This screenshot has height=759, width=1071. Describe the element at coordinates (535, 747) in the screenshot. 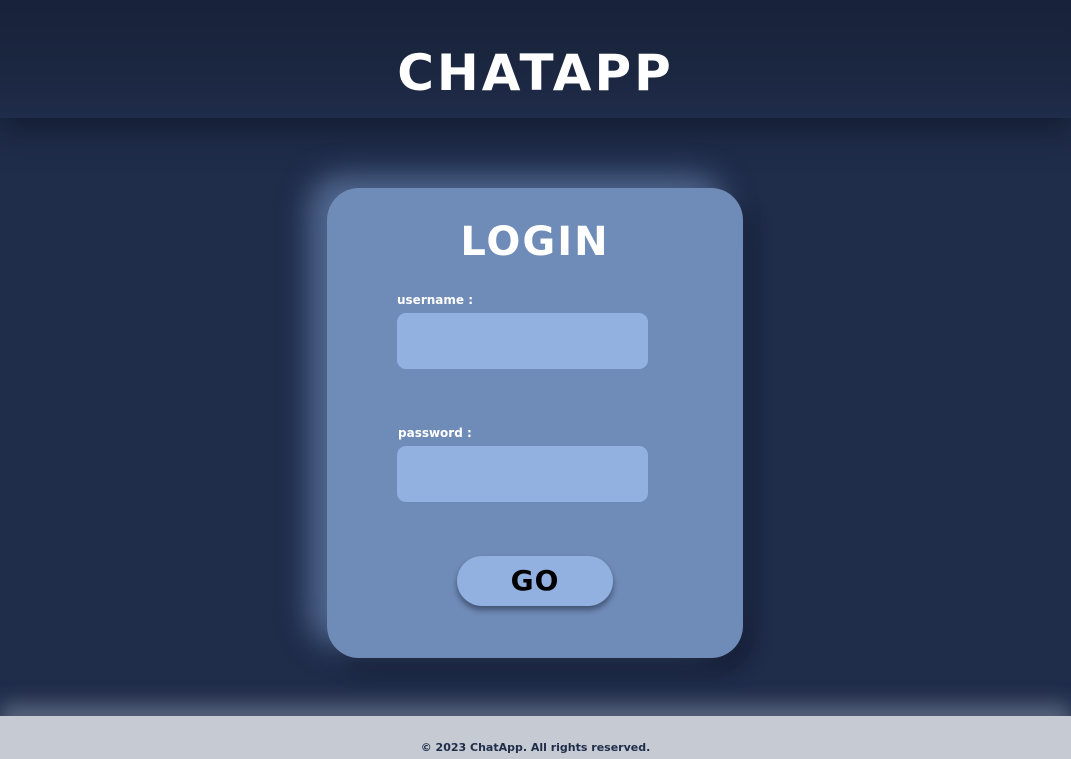

I see `footer-copyright: © 2023 ChatApp. All rights reserved.` at that location.